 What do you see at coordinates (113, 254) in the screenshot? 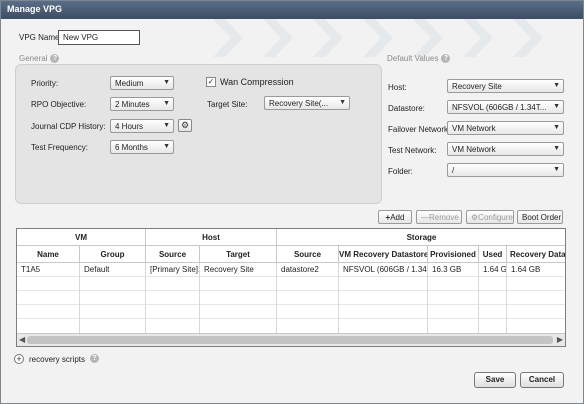
I see `column-header: Group` at bounding box center [113, 254].